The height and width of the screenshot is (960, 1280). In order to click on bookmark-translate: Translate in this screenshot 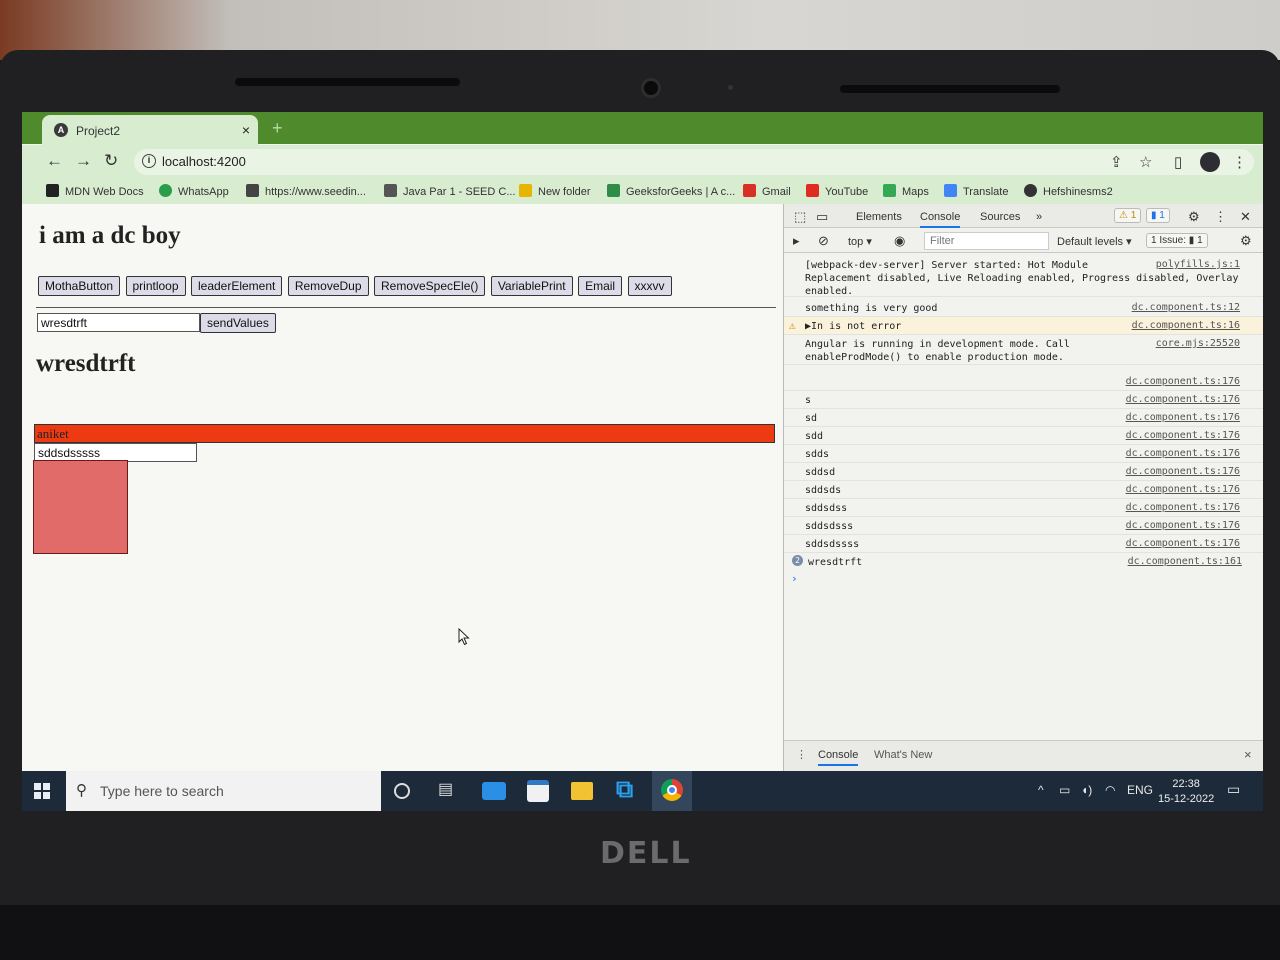, I will do `click(976, 191)`.